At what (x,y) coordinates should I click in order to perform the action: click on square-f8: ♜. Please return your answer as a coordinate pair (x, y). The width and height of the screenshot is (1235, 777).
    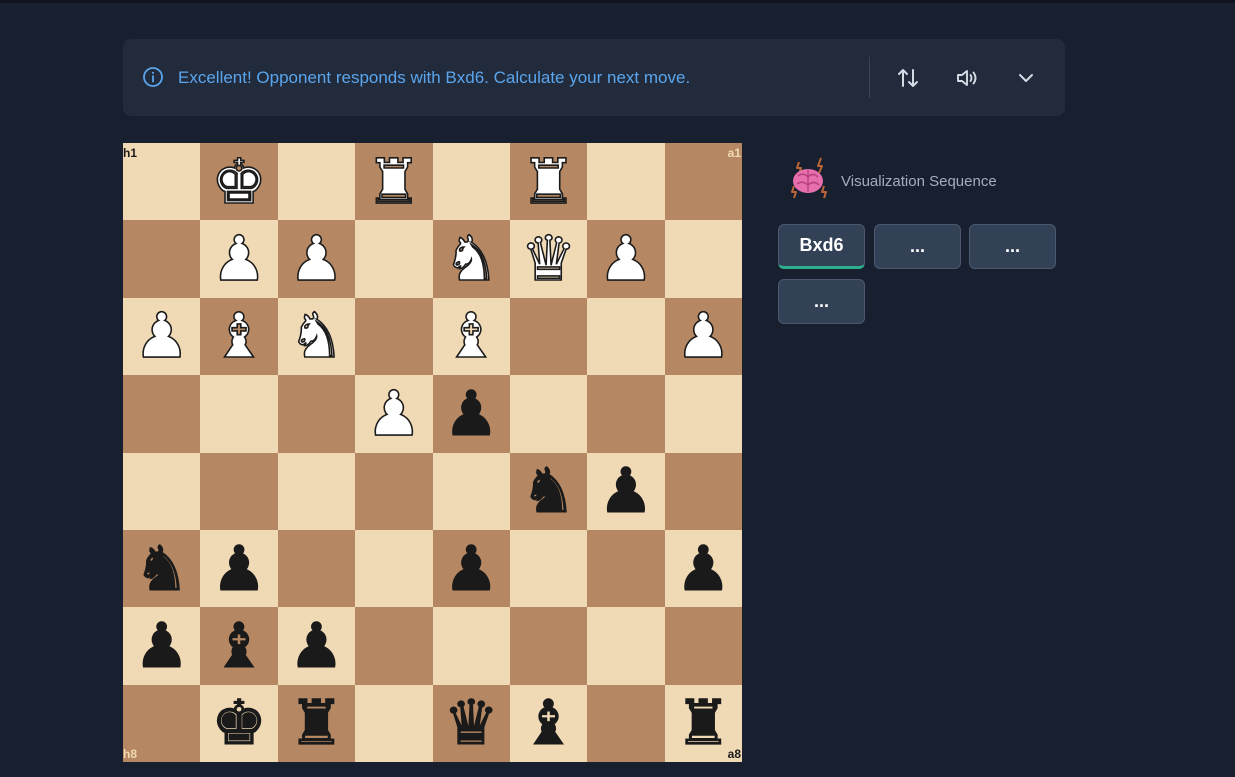
    Looking at the image, I should click on (316, 723).